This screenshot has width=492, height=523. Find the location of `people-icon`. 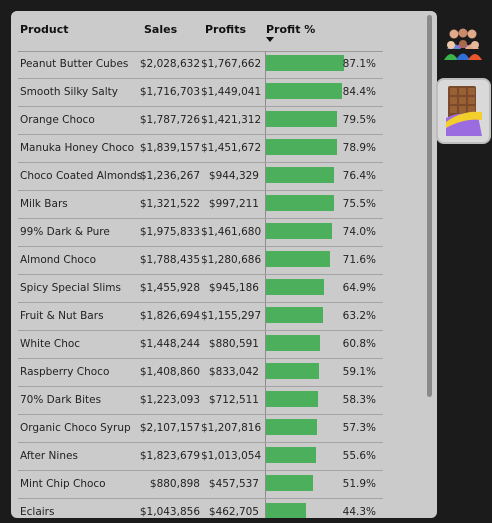

people-icon is located at coordinates (463, 44).